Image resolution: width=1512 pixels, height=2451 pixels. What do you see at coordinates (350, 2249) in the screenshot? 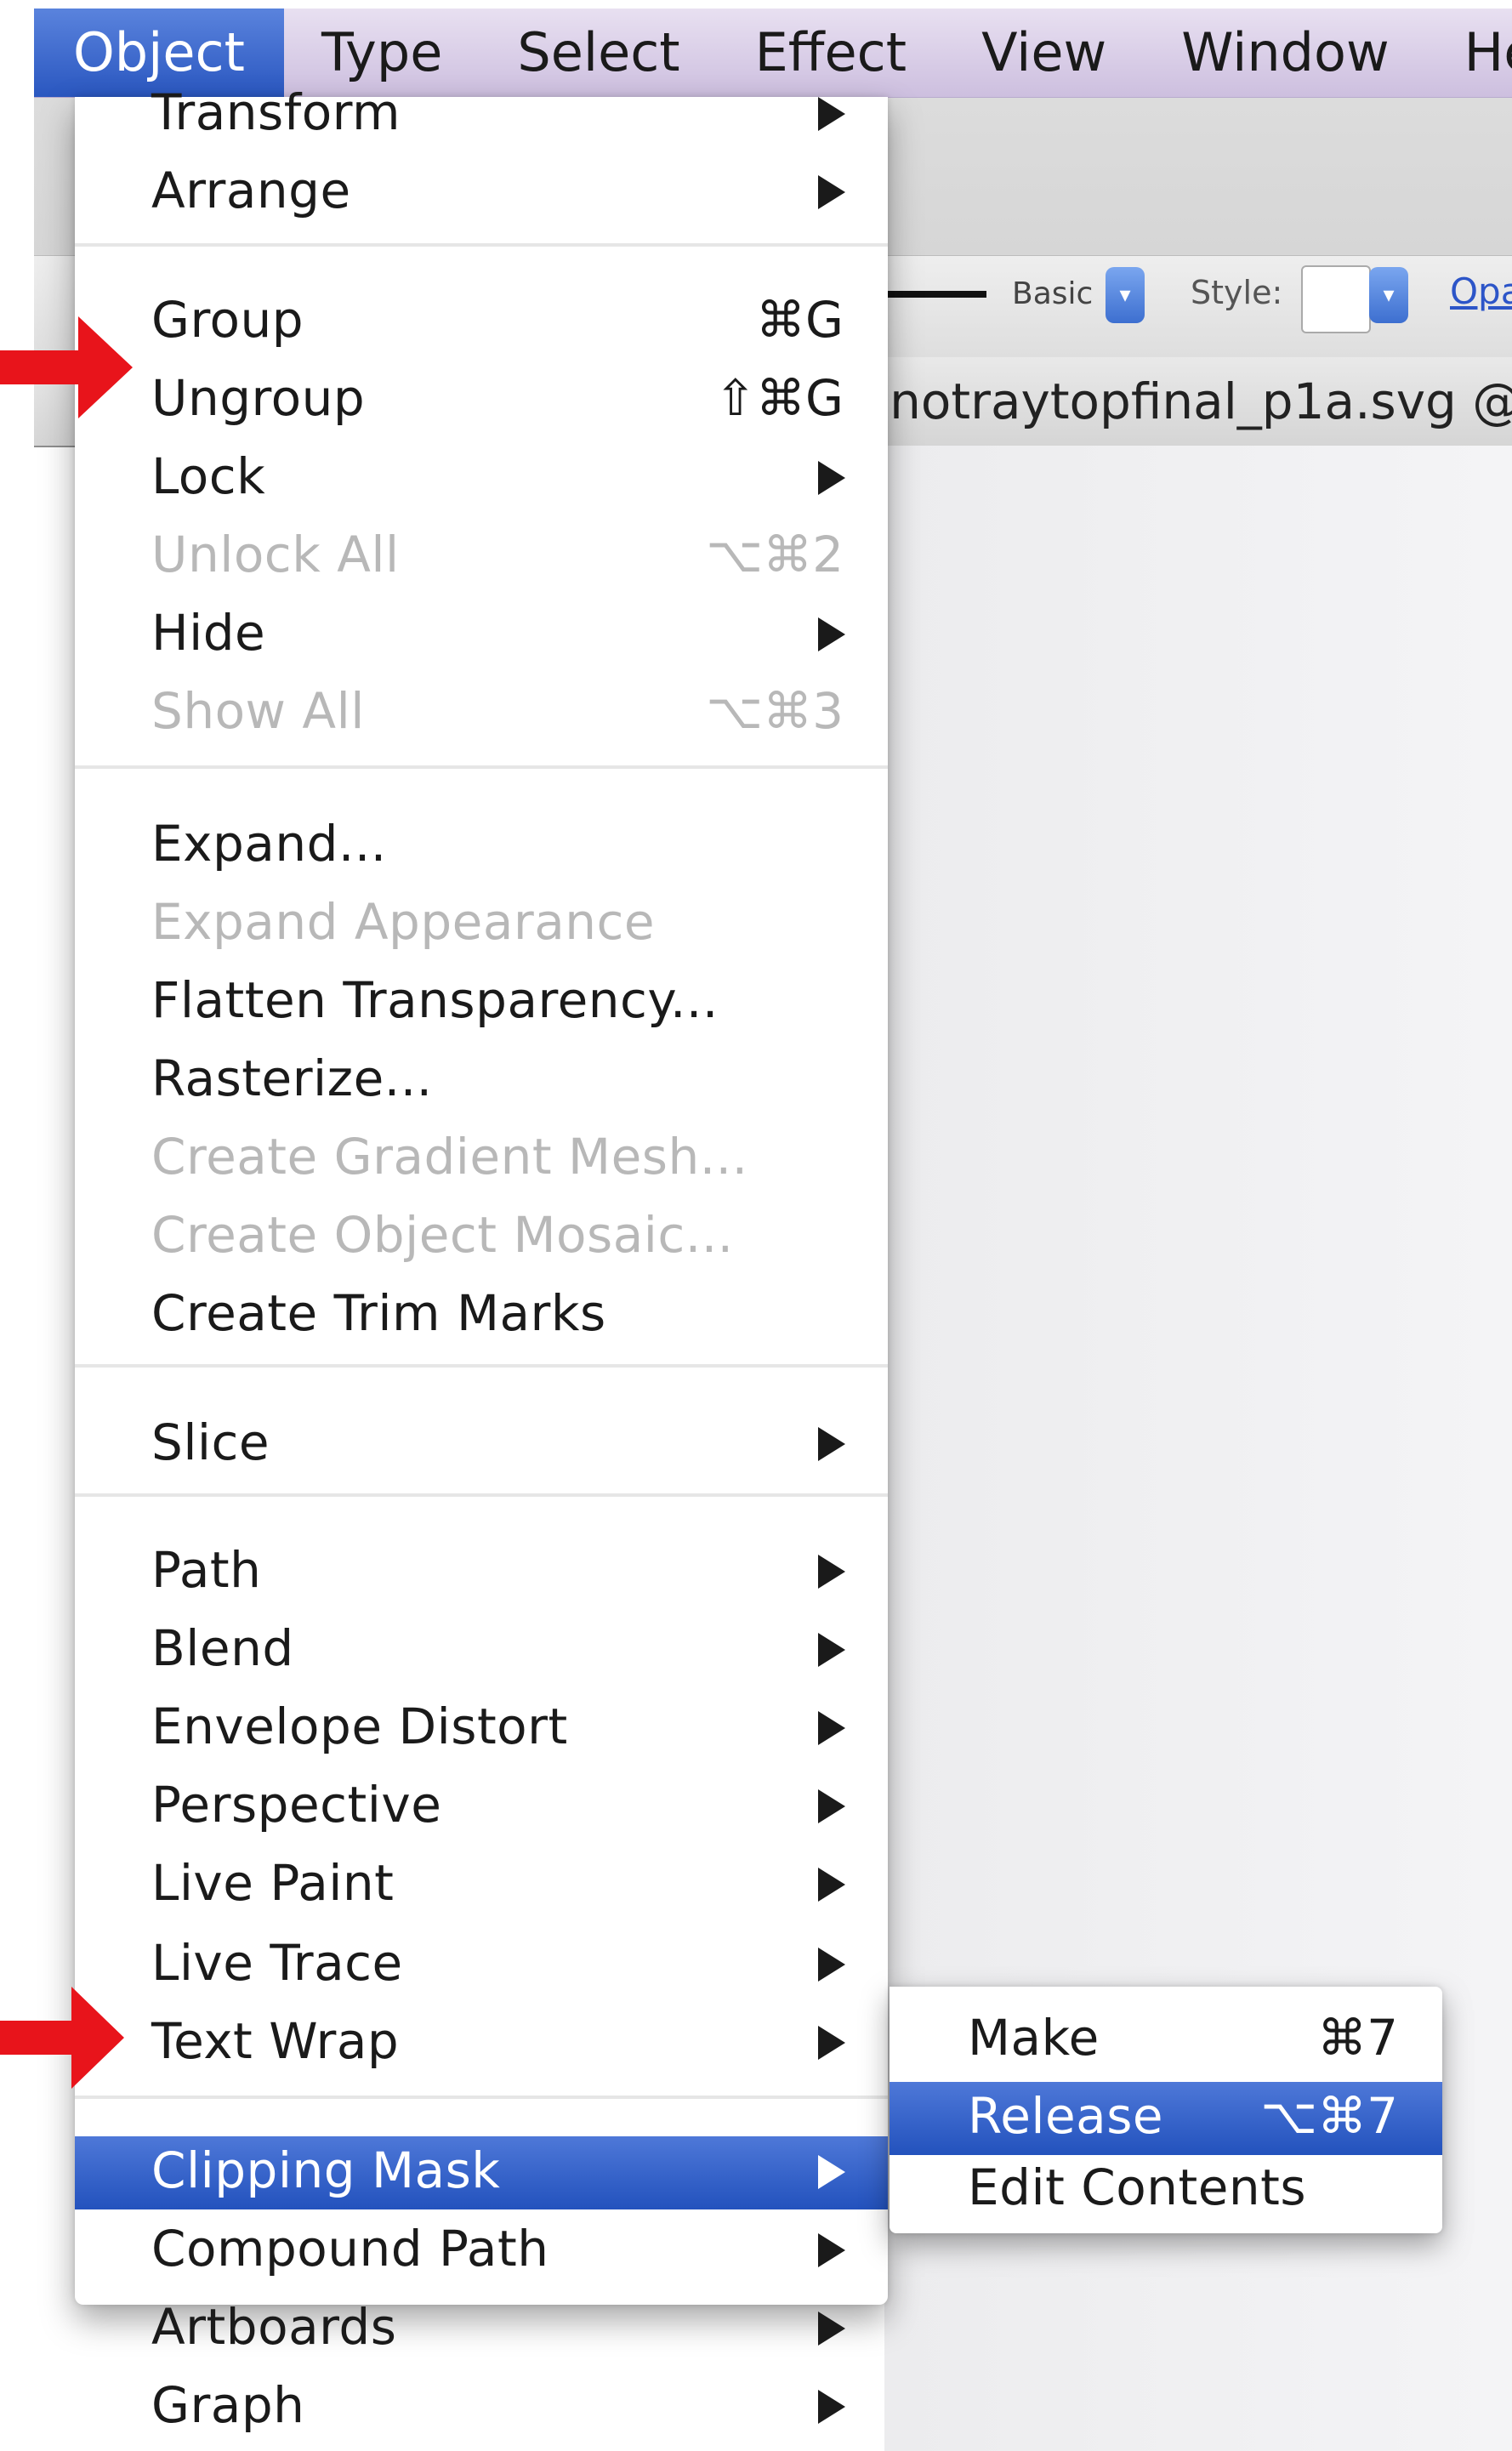
I see `menu-item-label: Compound Path` at bounding box center [350, 2249].